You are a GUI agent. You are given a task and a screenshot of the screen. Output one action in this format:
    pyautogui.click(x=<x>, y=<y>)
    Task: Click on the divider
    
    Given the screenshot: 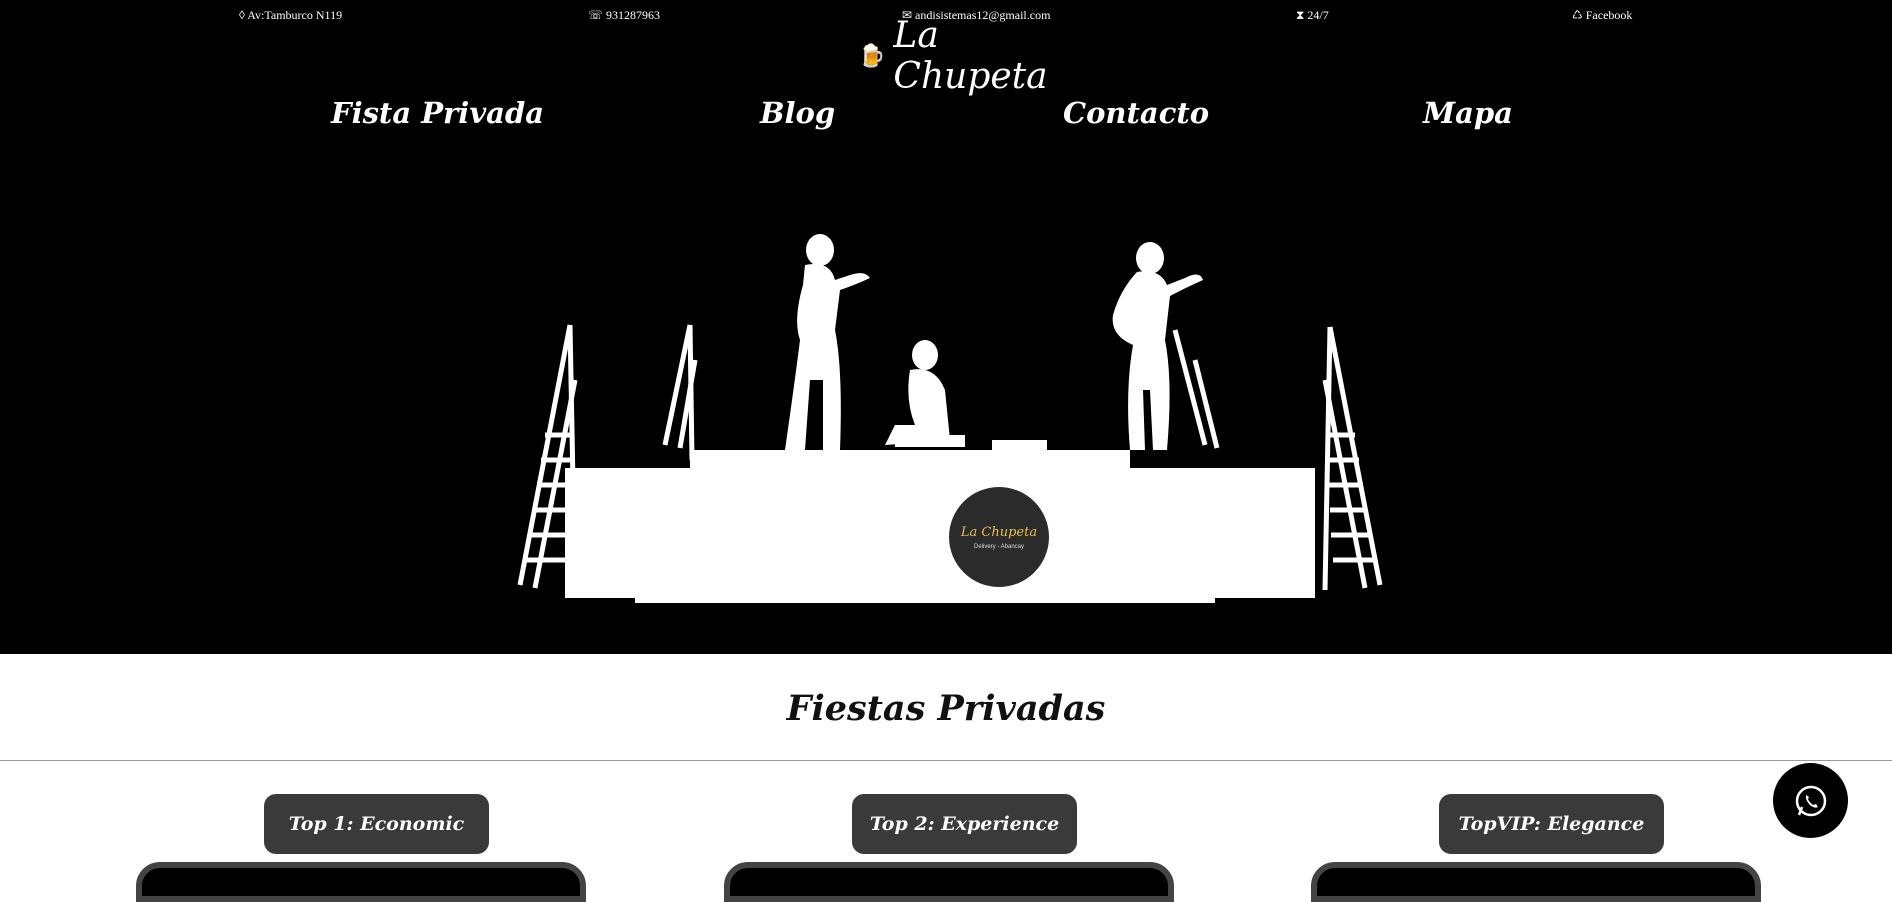 What is the action you would take?
    pyautogui.click(x=946, y=760)
    